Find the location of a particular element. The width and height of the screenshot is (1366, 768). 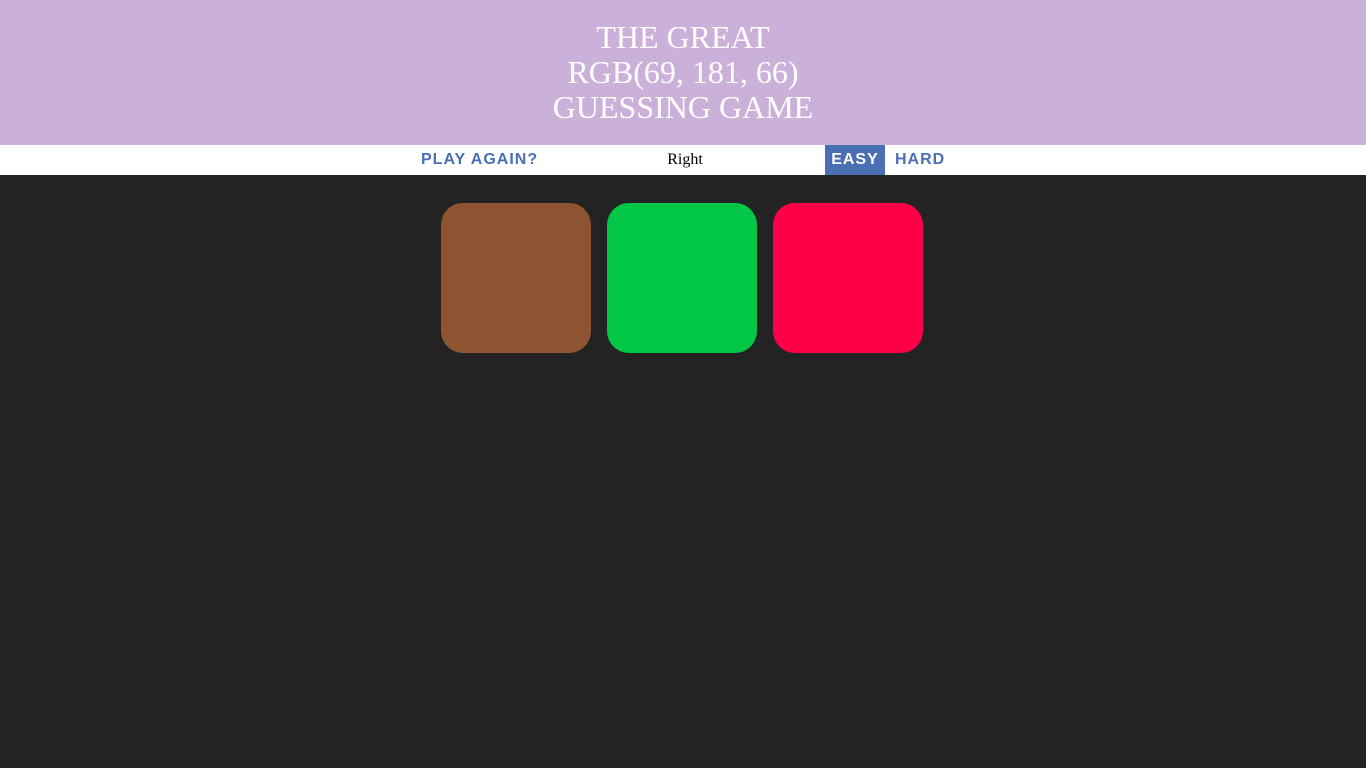

control-stripe: Play Again? Right Easy Hard is located at coordinates (683, 160).